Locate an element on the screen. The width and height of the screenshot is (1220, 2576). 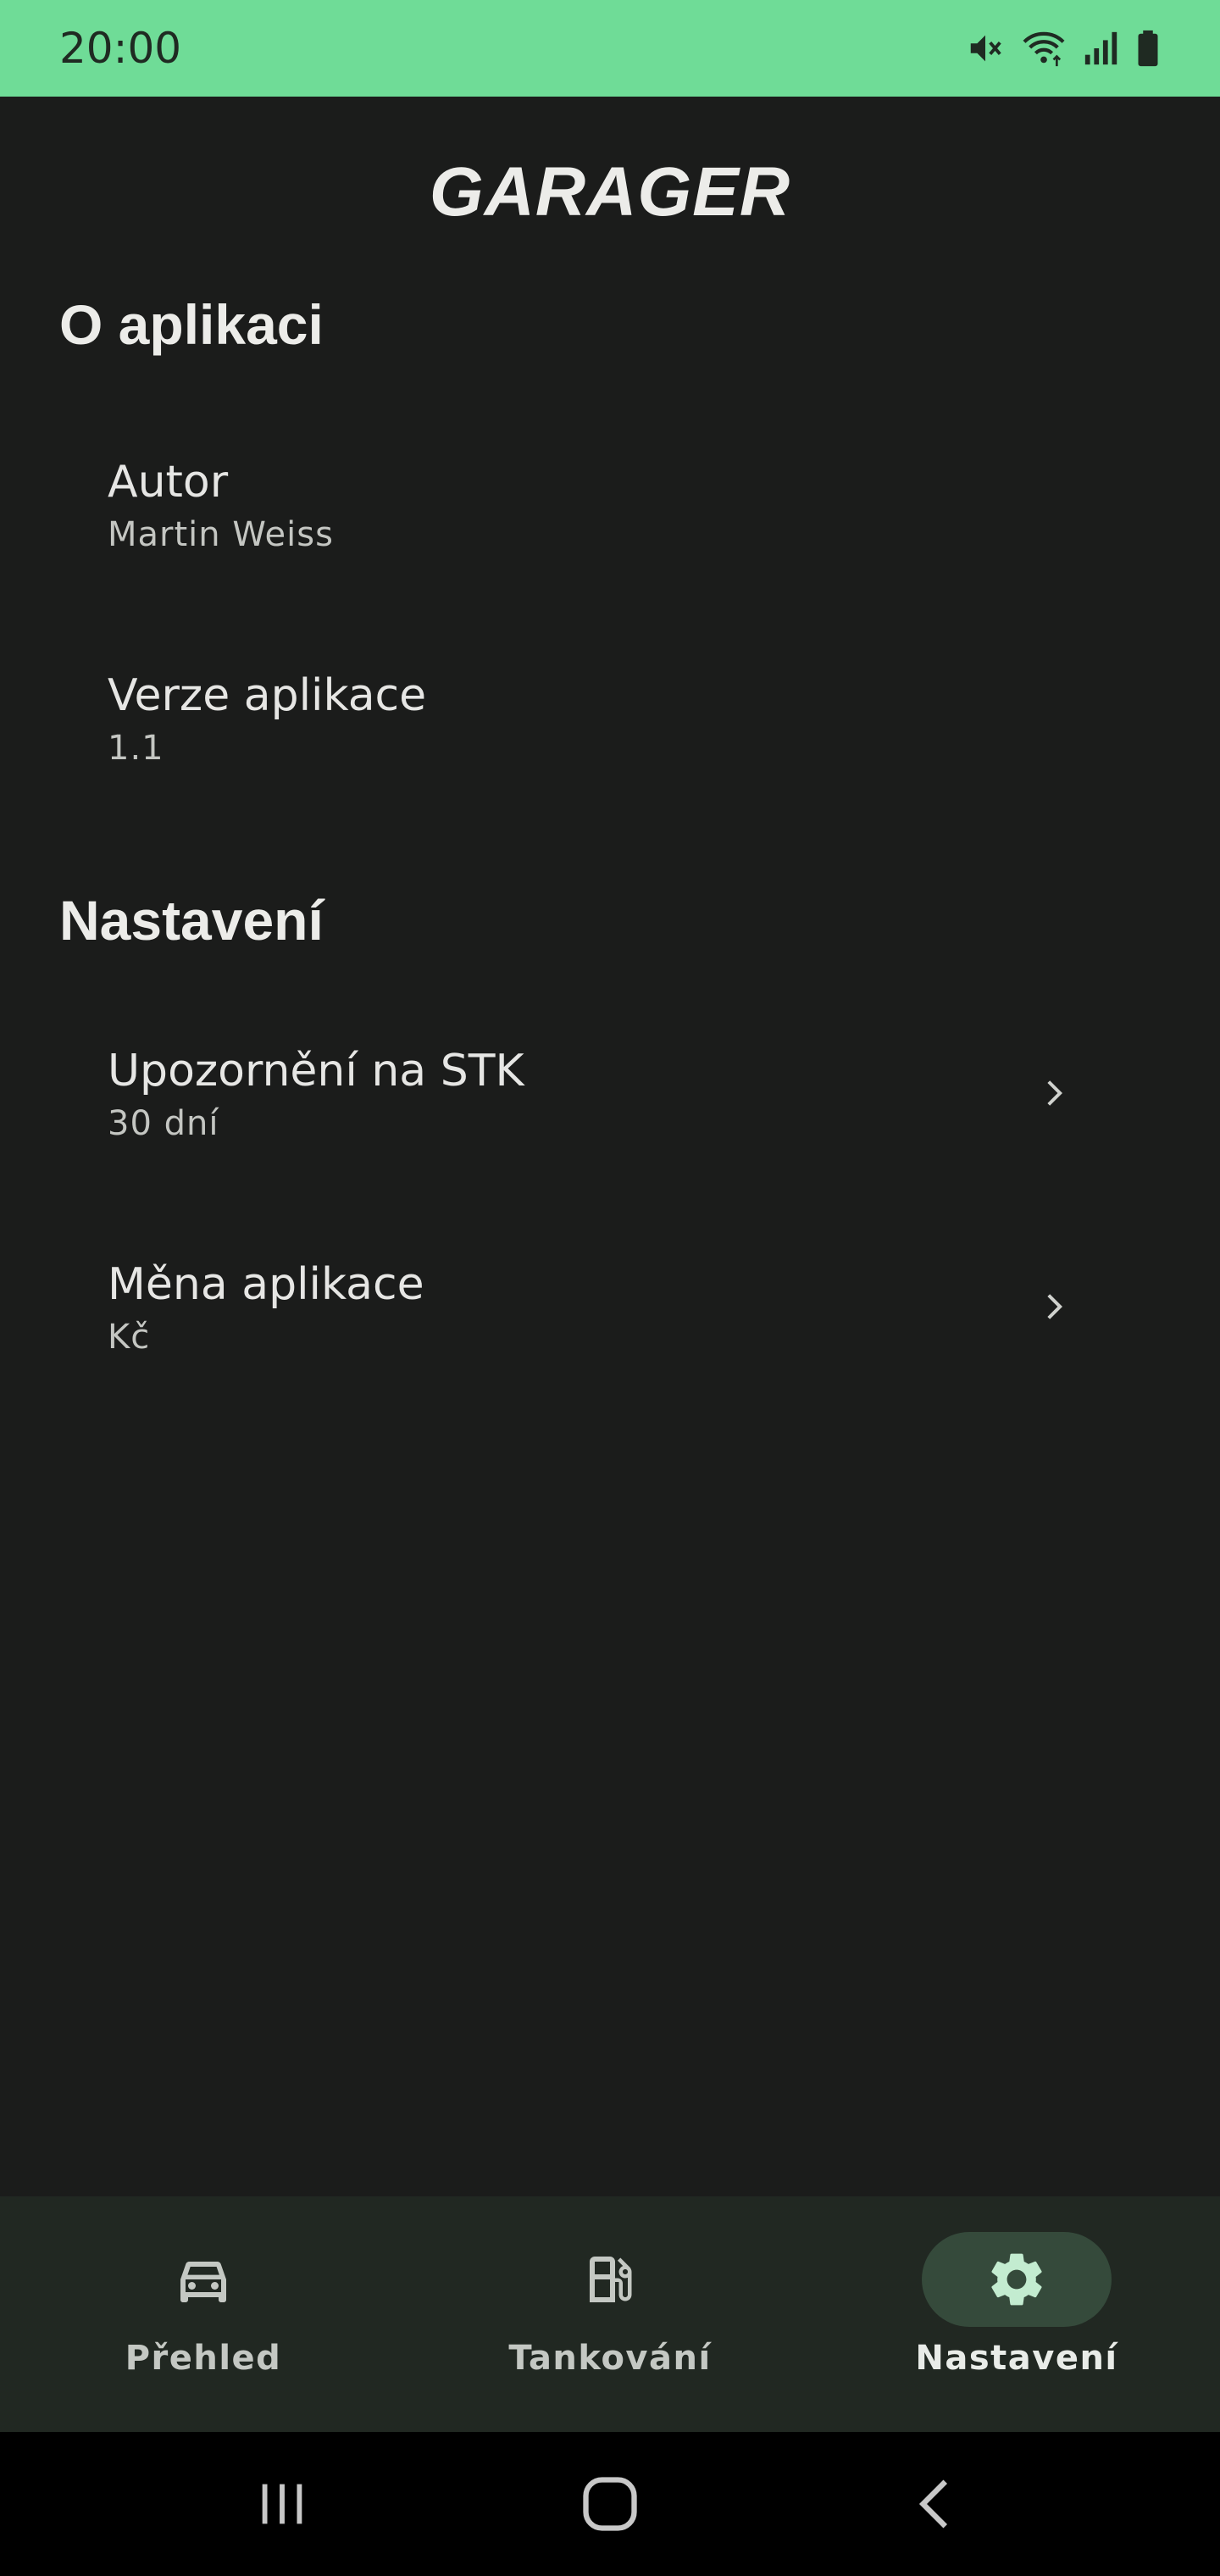
nav-label: Nastavení is located at coordinates (1016, 2358).